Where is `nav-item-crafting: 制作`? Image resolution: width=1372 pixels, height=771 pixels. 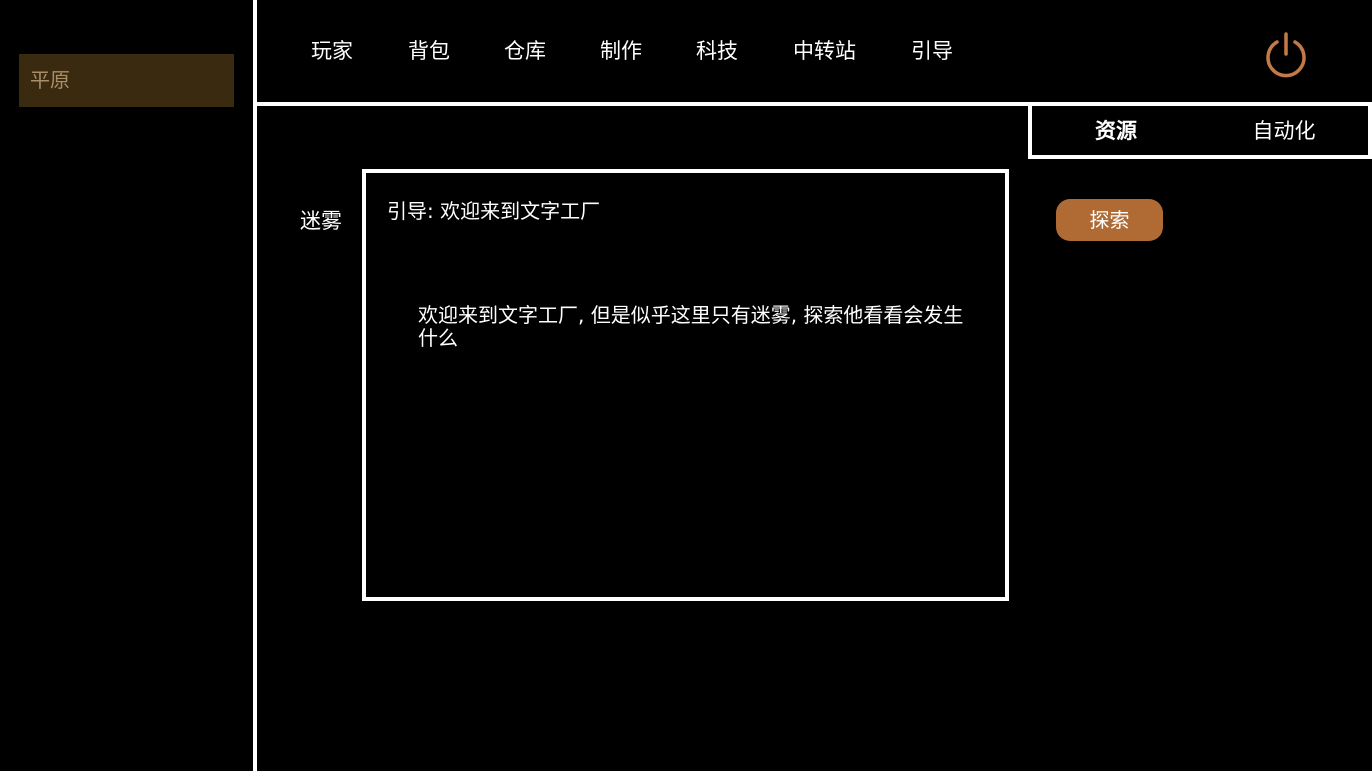 nav-item-crafting: 制作 is located at coordinates (621, 51).